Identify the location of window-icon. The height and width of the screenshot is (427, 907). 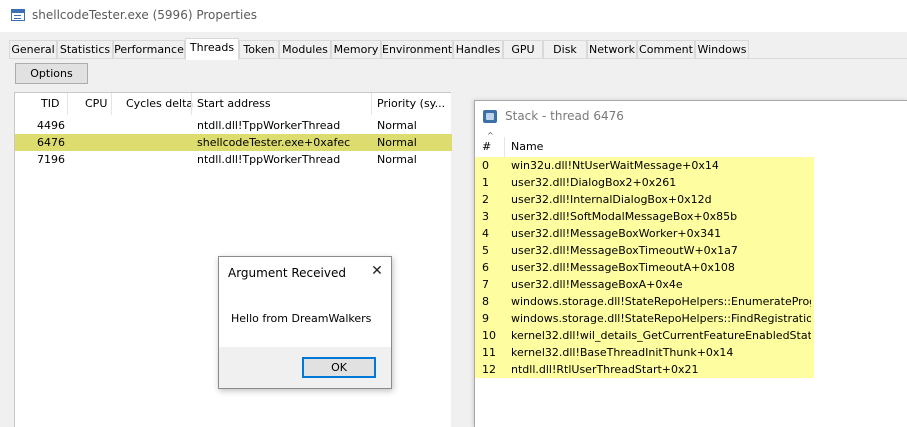
(18, 15).